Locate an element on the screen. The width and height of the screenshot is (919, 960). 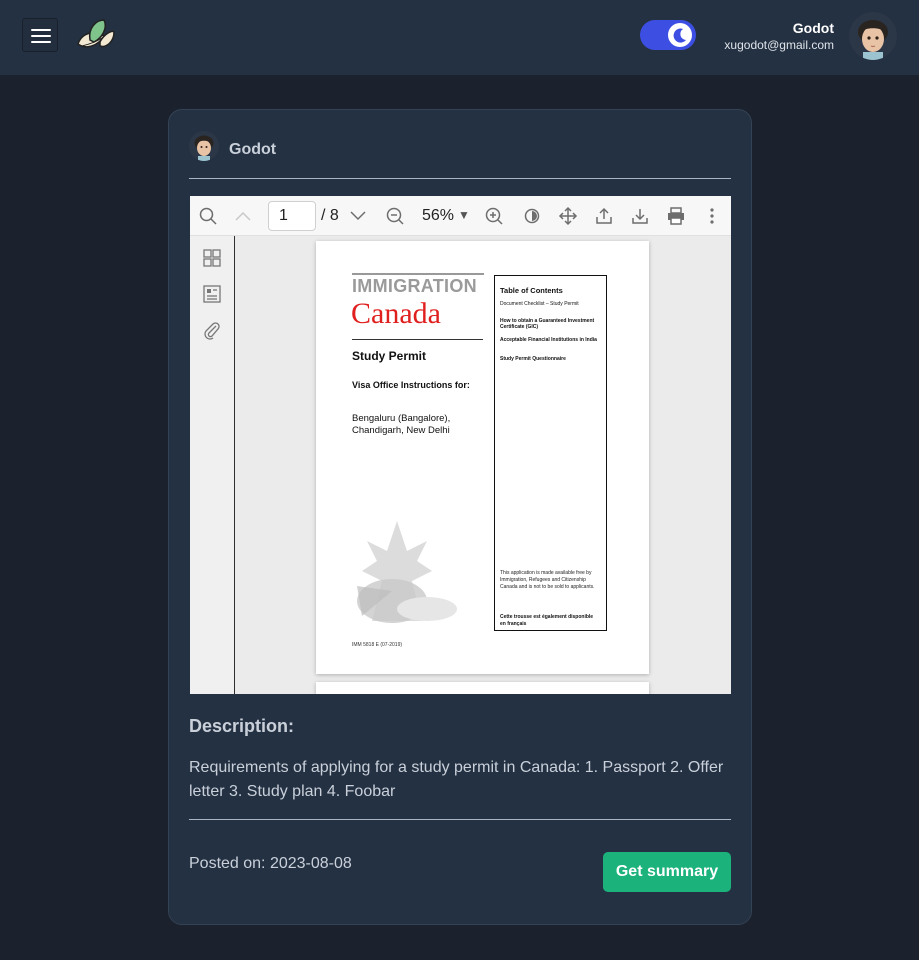
hamburger-menu-button is located at coordinates (40, 35).